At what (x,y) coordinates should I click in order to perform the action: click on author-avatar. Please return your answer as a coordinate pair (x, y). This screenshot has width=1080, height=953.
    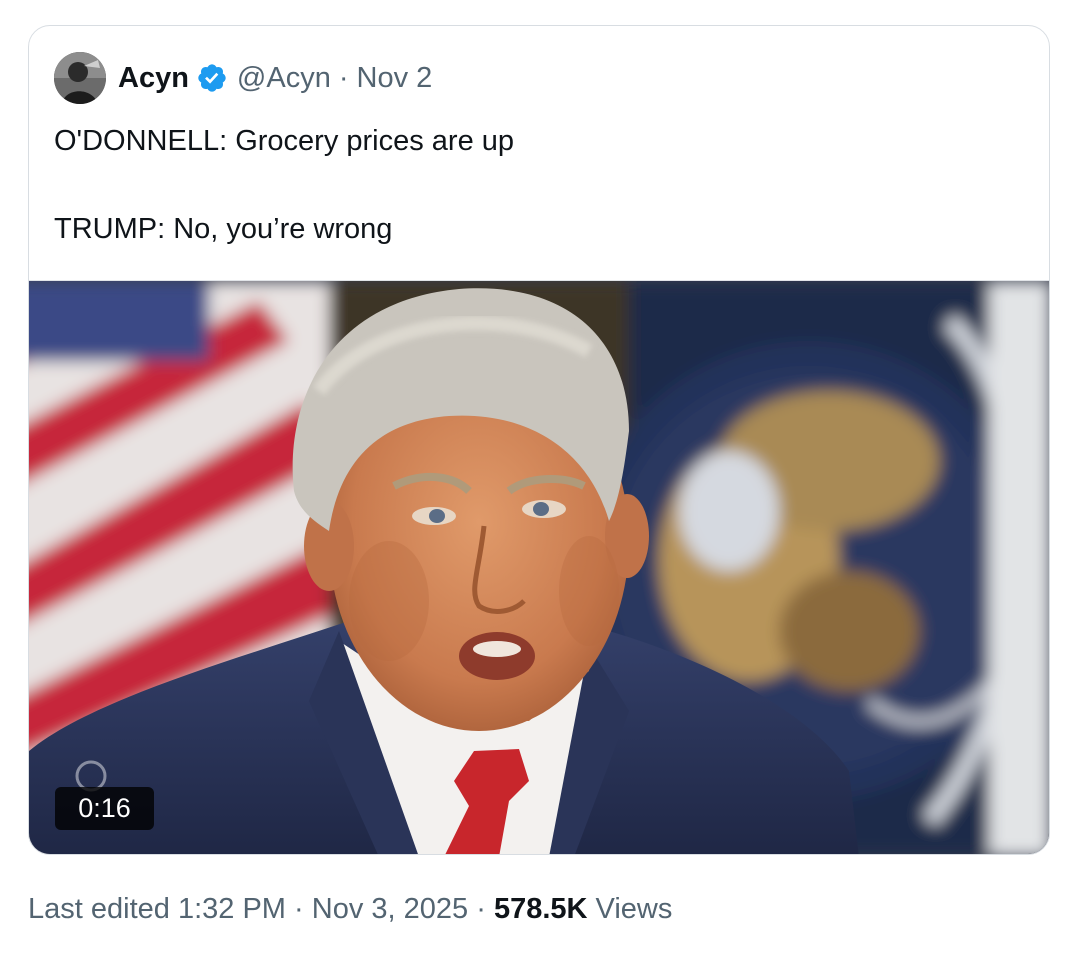
    Looking at the image, I should click on (80, 78).